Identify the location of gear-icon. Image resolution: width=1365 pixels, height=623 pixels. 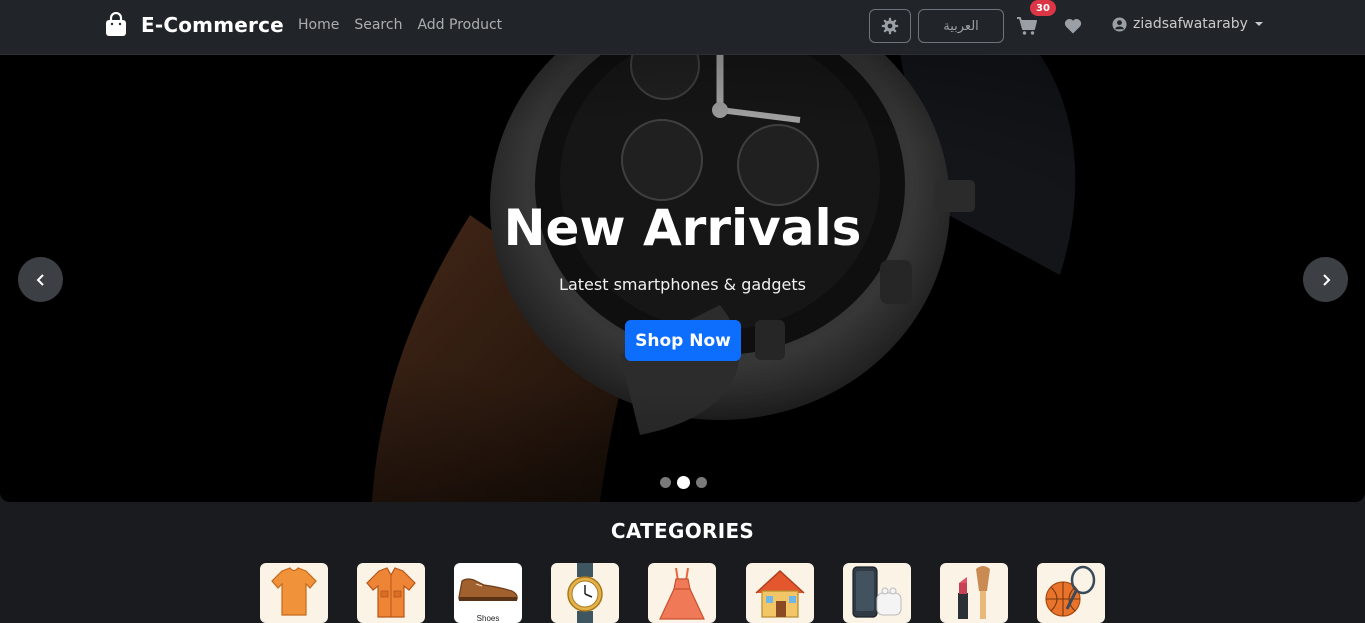
(890, 26).